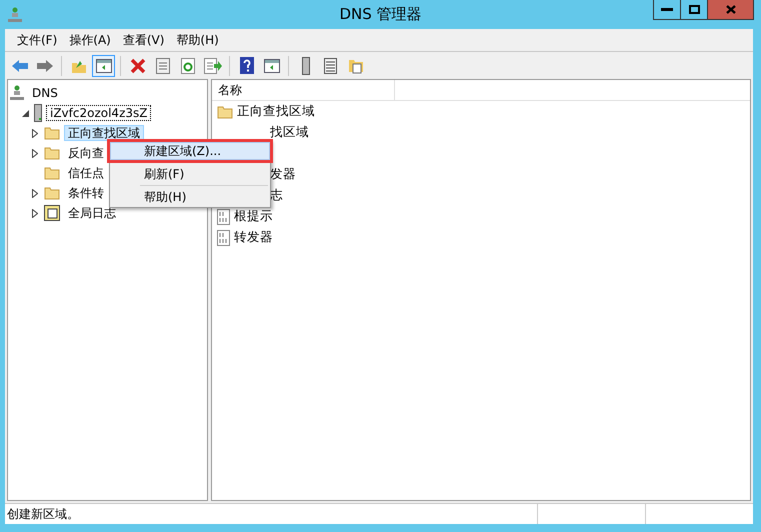  What do you see at coordinates (213, 66) in the screenshot?
I see `export-icon` at bounding box center [213, 66].